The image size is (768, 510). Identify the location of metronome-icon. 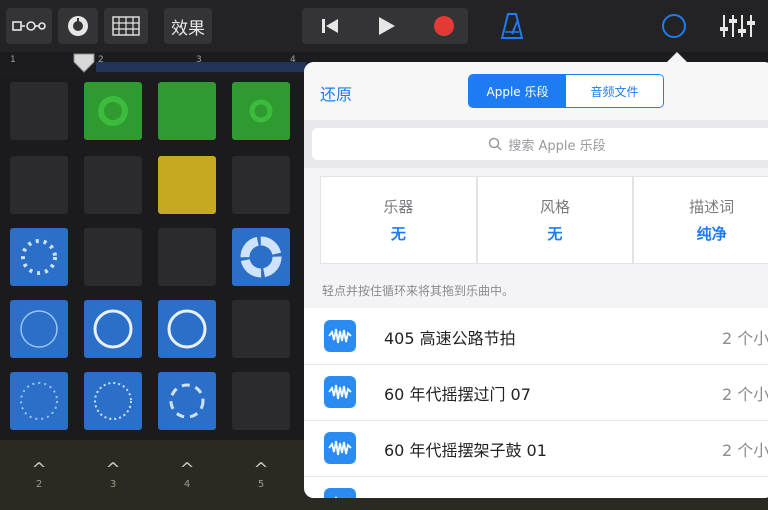
(512, 26).